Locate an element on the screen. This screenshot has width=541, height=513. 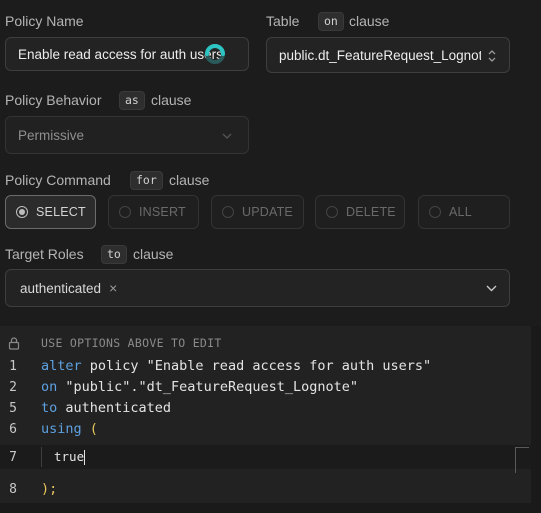
code-line: to authenticated is located at coordinates (106, 408).